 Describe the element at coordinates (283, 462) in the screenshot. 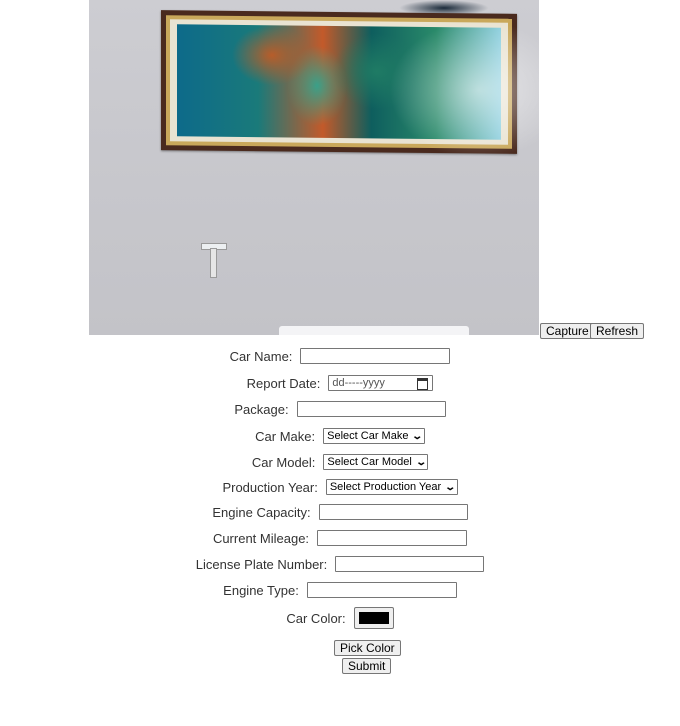

I see `car-model-label: Car Model:` at that location.